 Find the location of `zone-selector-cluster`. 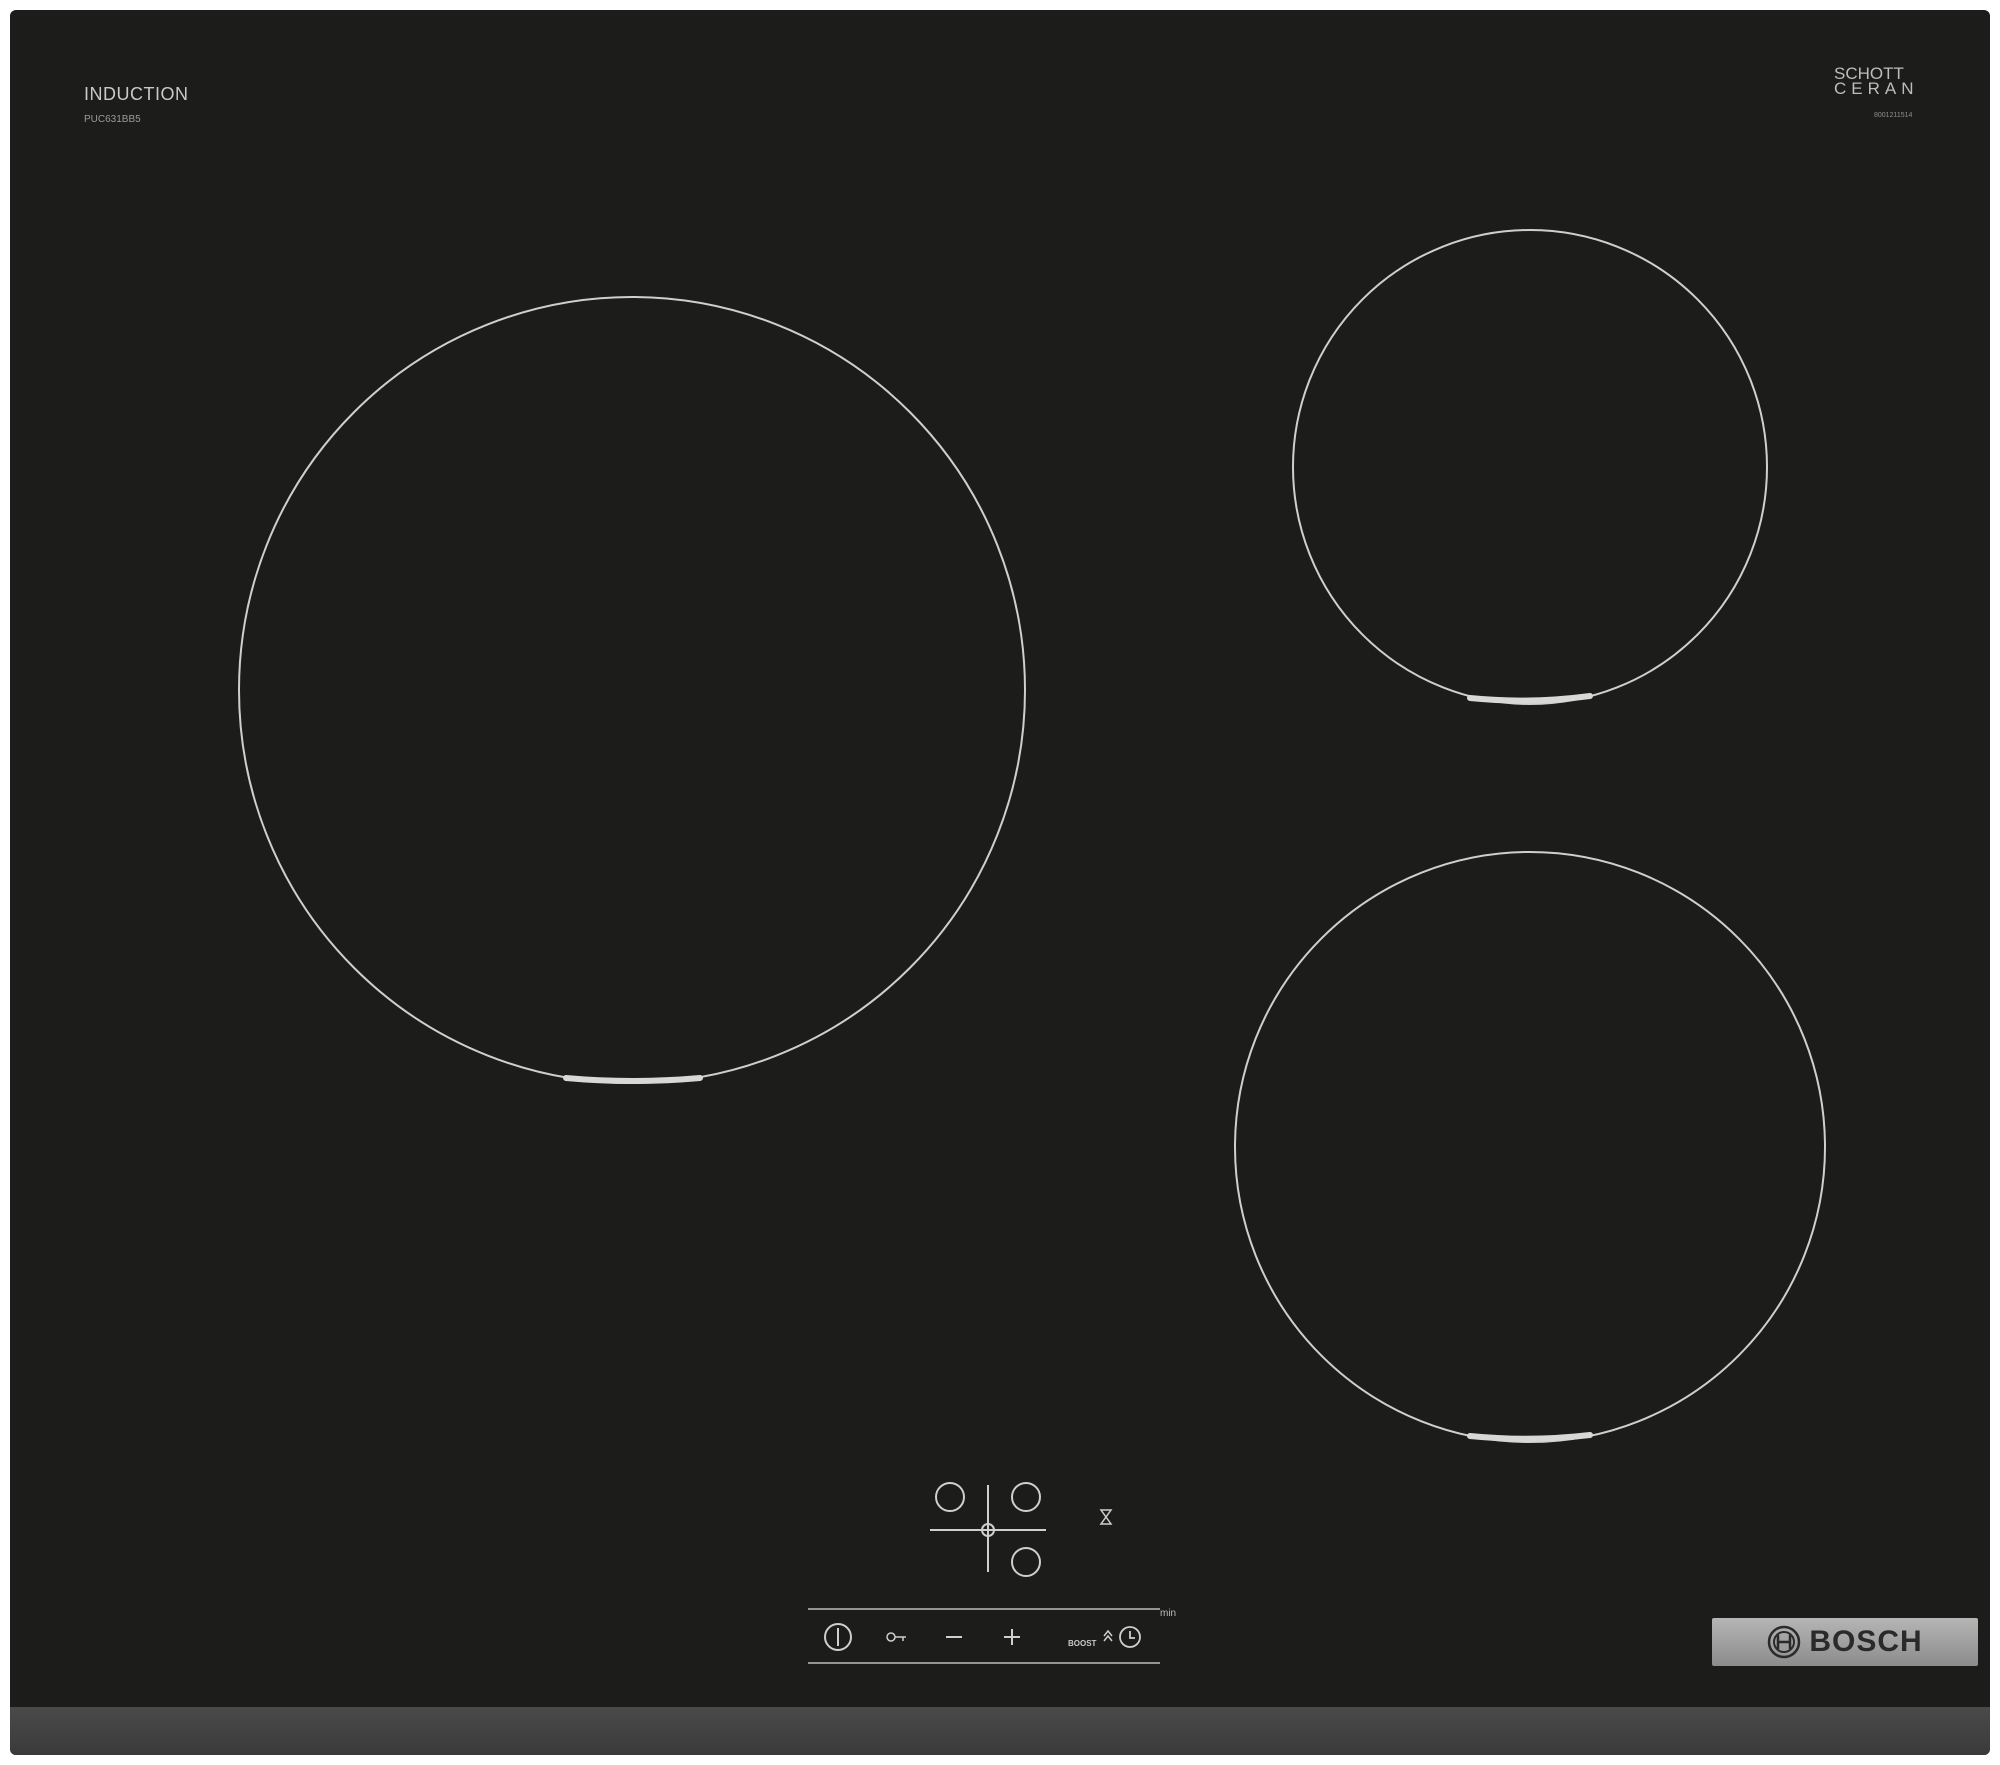

zone-selector-cluster is located at coordinates (988, 1529).